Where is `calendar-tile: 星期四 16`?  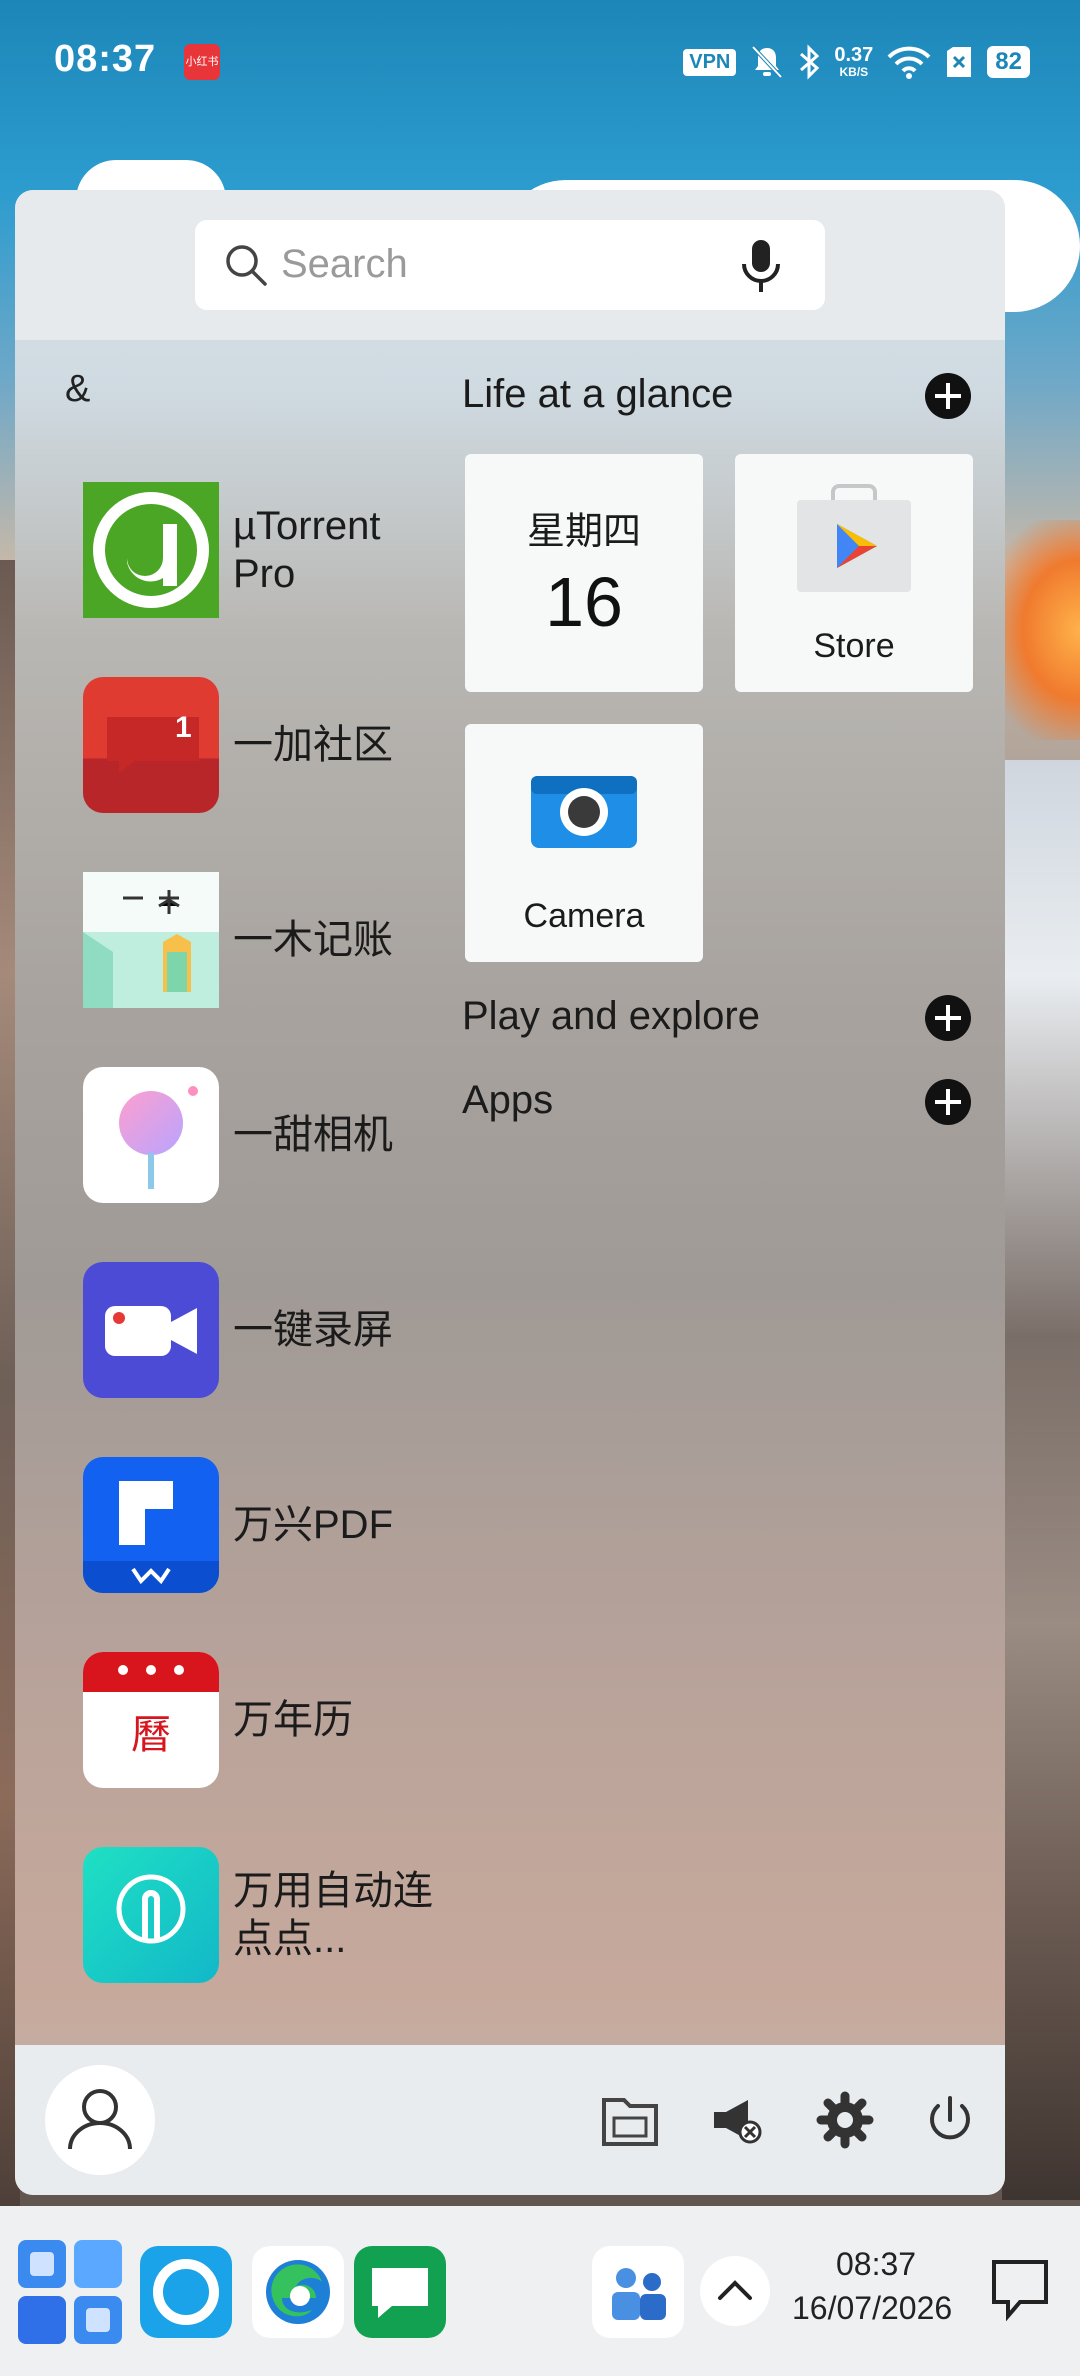
calendar-tile: 星期四 16 is located at coordinates (584, 573).